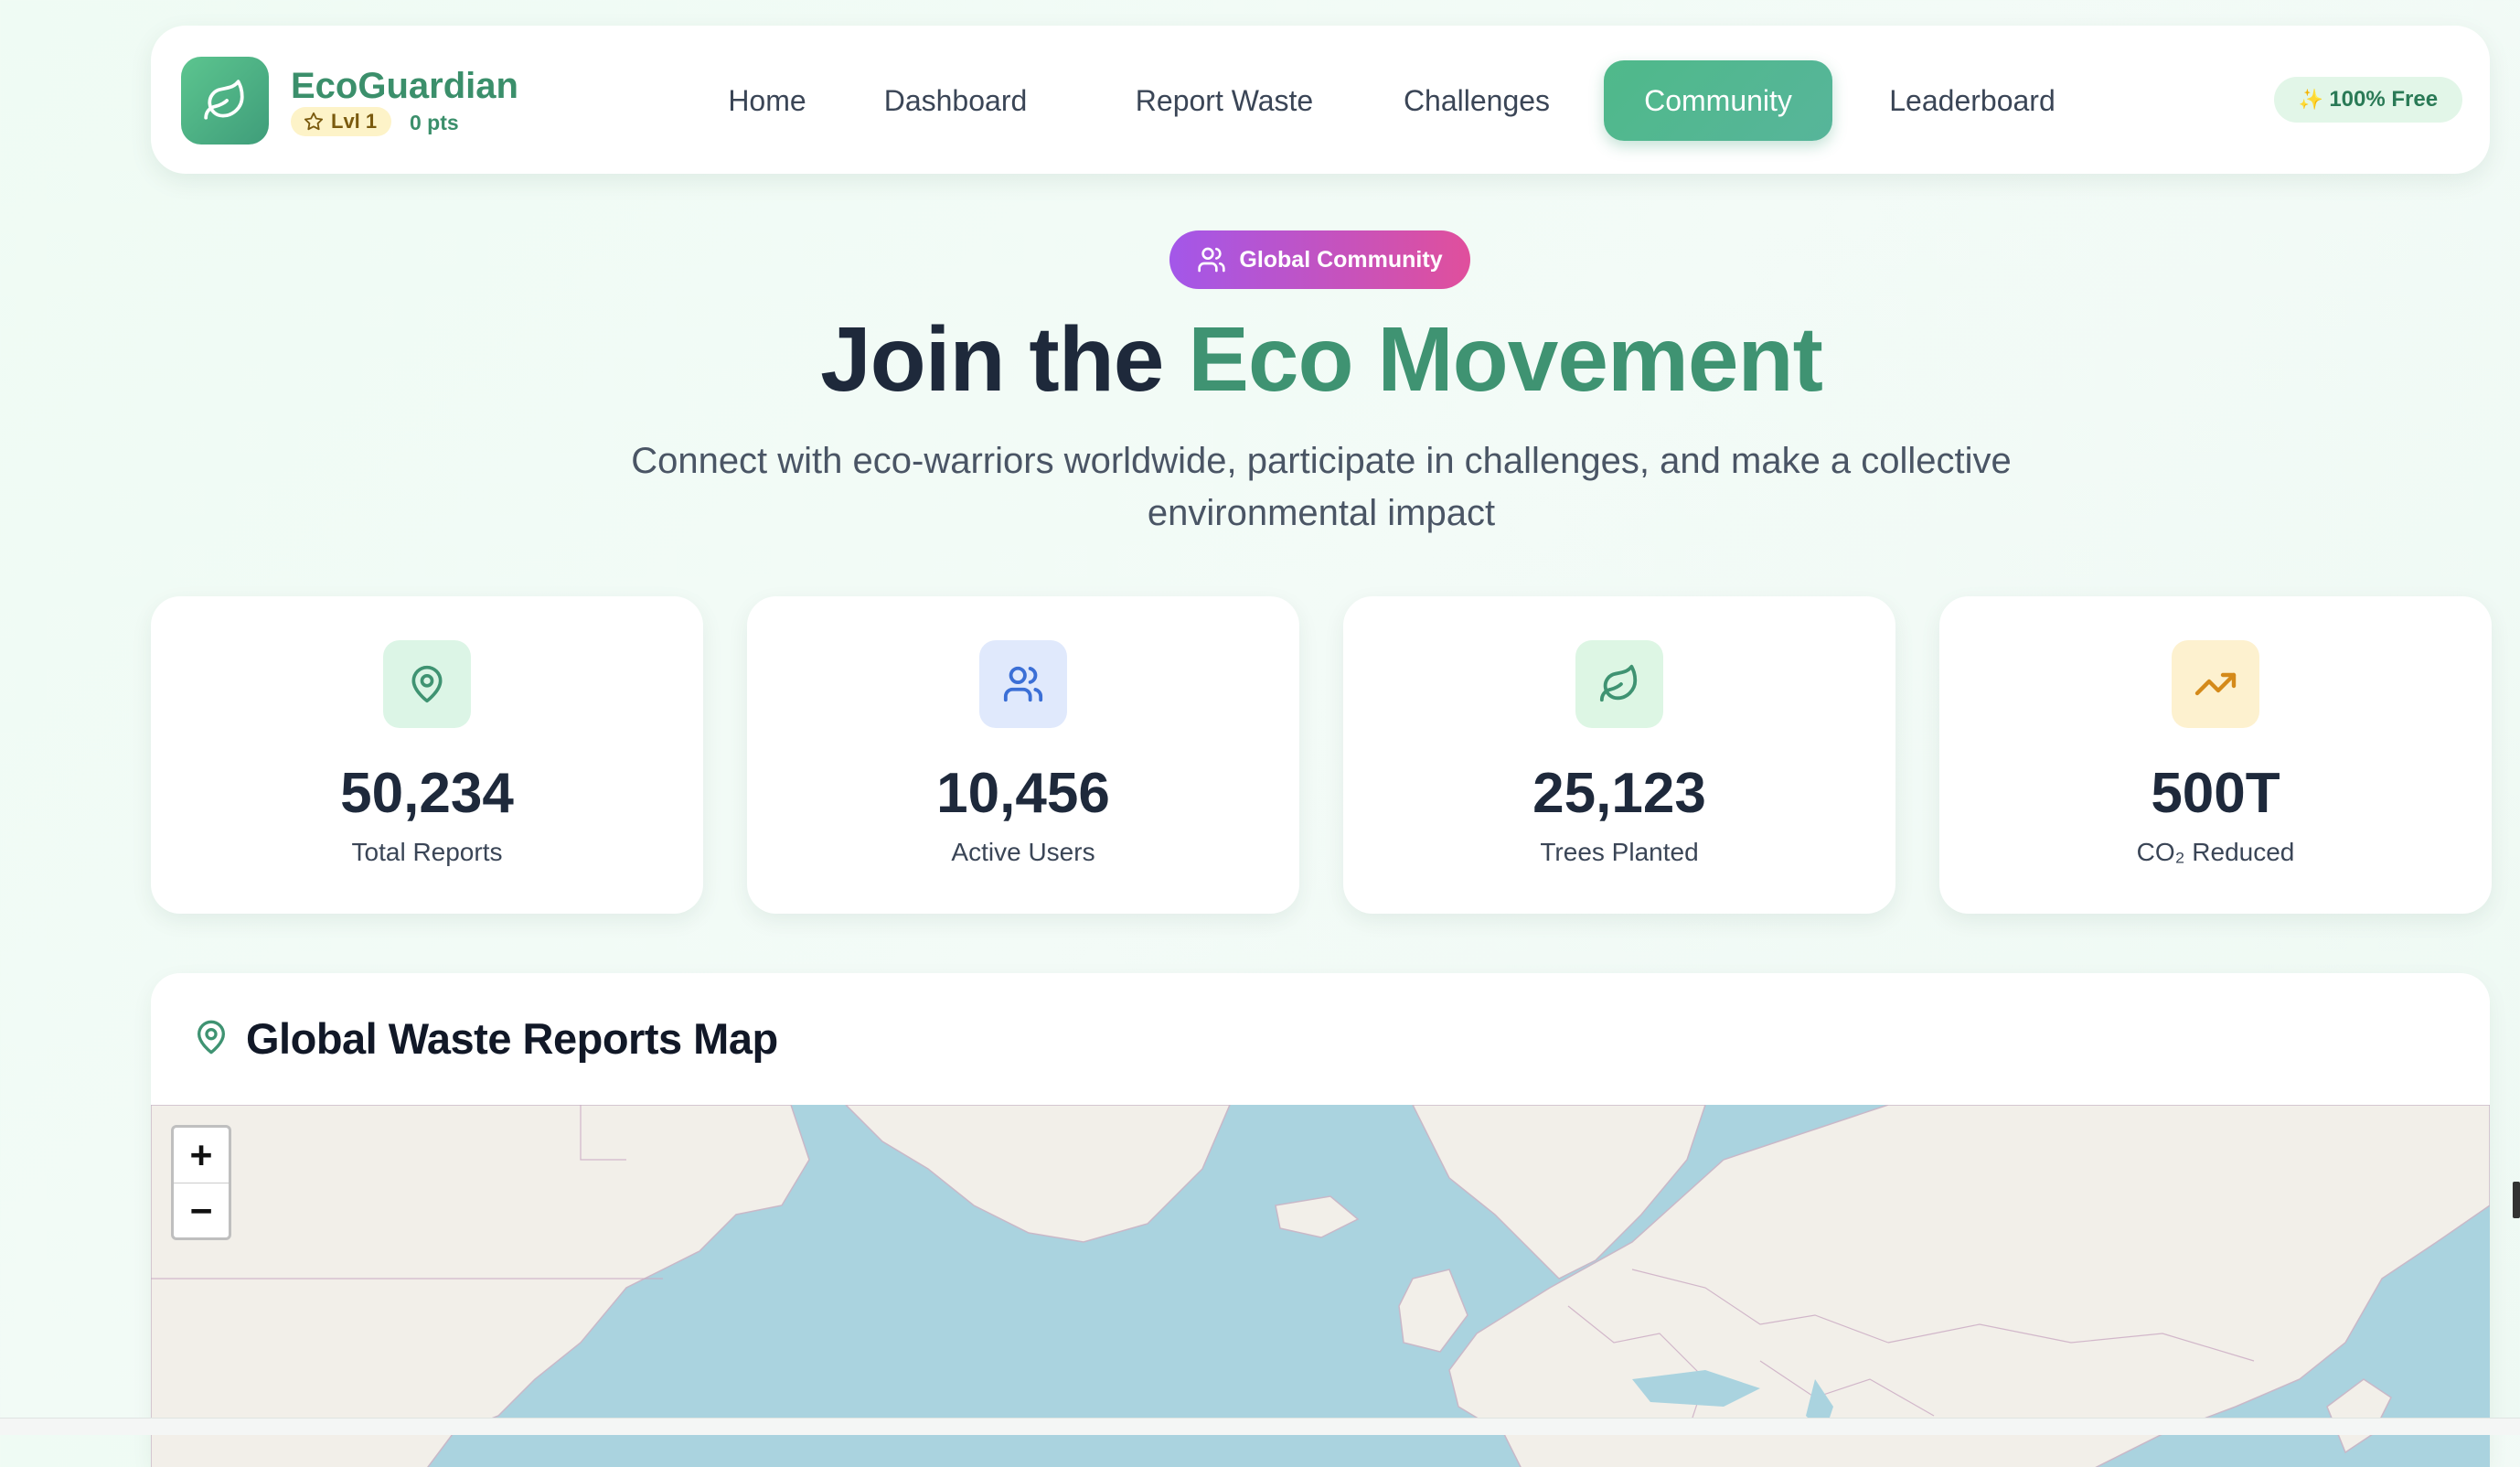 The width and height of the screenshot is (2520, 1467). I want to click on stat-label: Trees Planted, so click(1619, 852).